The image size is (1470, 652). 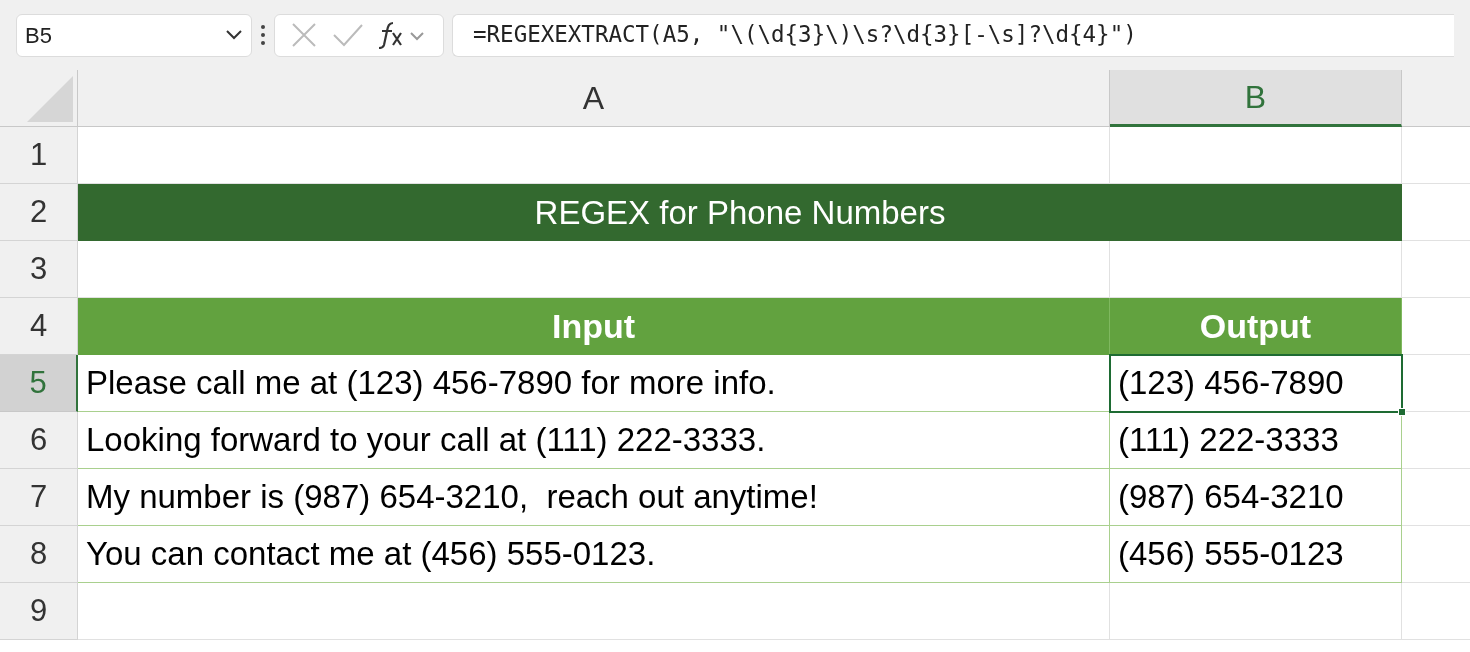 What do you see at coordinates (1256, 98) in the screenshot?
I see `column-header: B` at bounding box center [1256, 98].